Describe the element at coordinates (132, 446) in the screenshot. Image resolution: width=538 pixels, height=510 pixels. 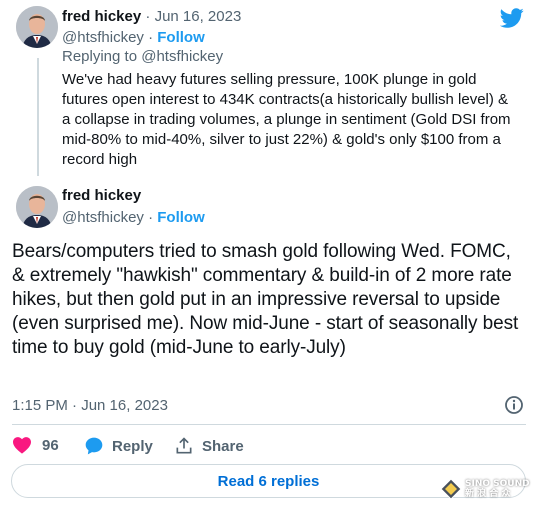
I see `reply-label: Reply` at that location.